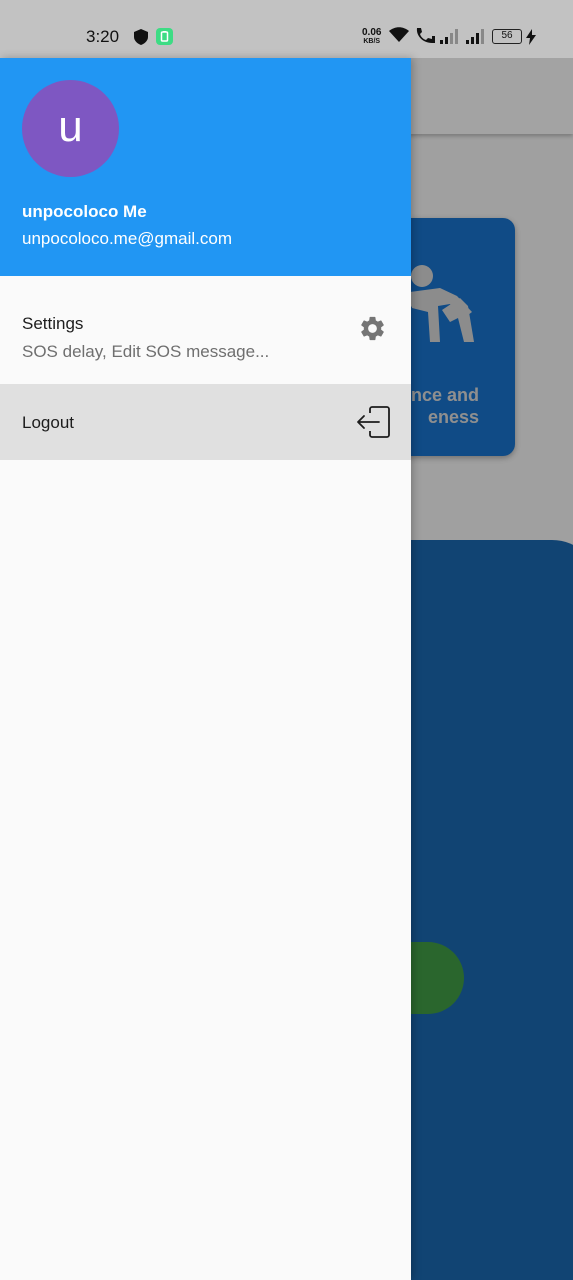  I want to click on battery-saver-icon, so click(164, 36).